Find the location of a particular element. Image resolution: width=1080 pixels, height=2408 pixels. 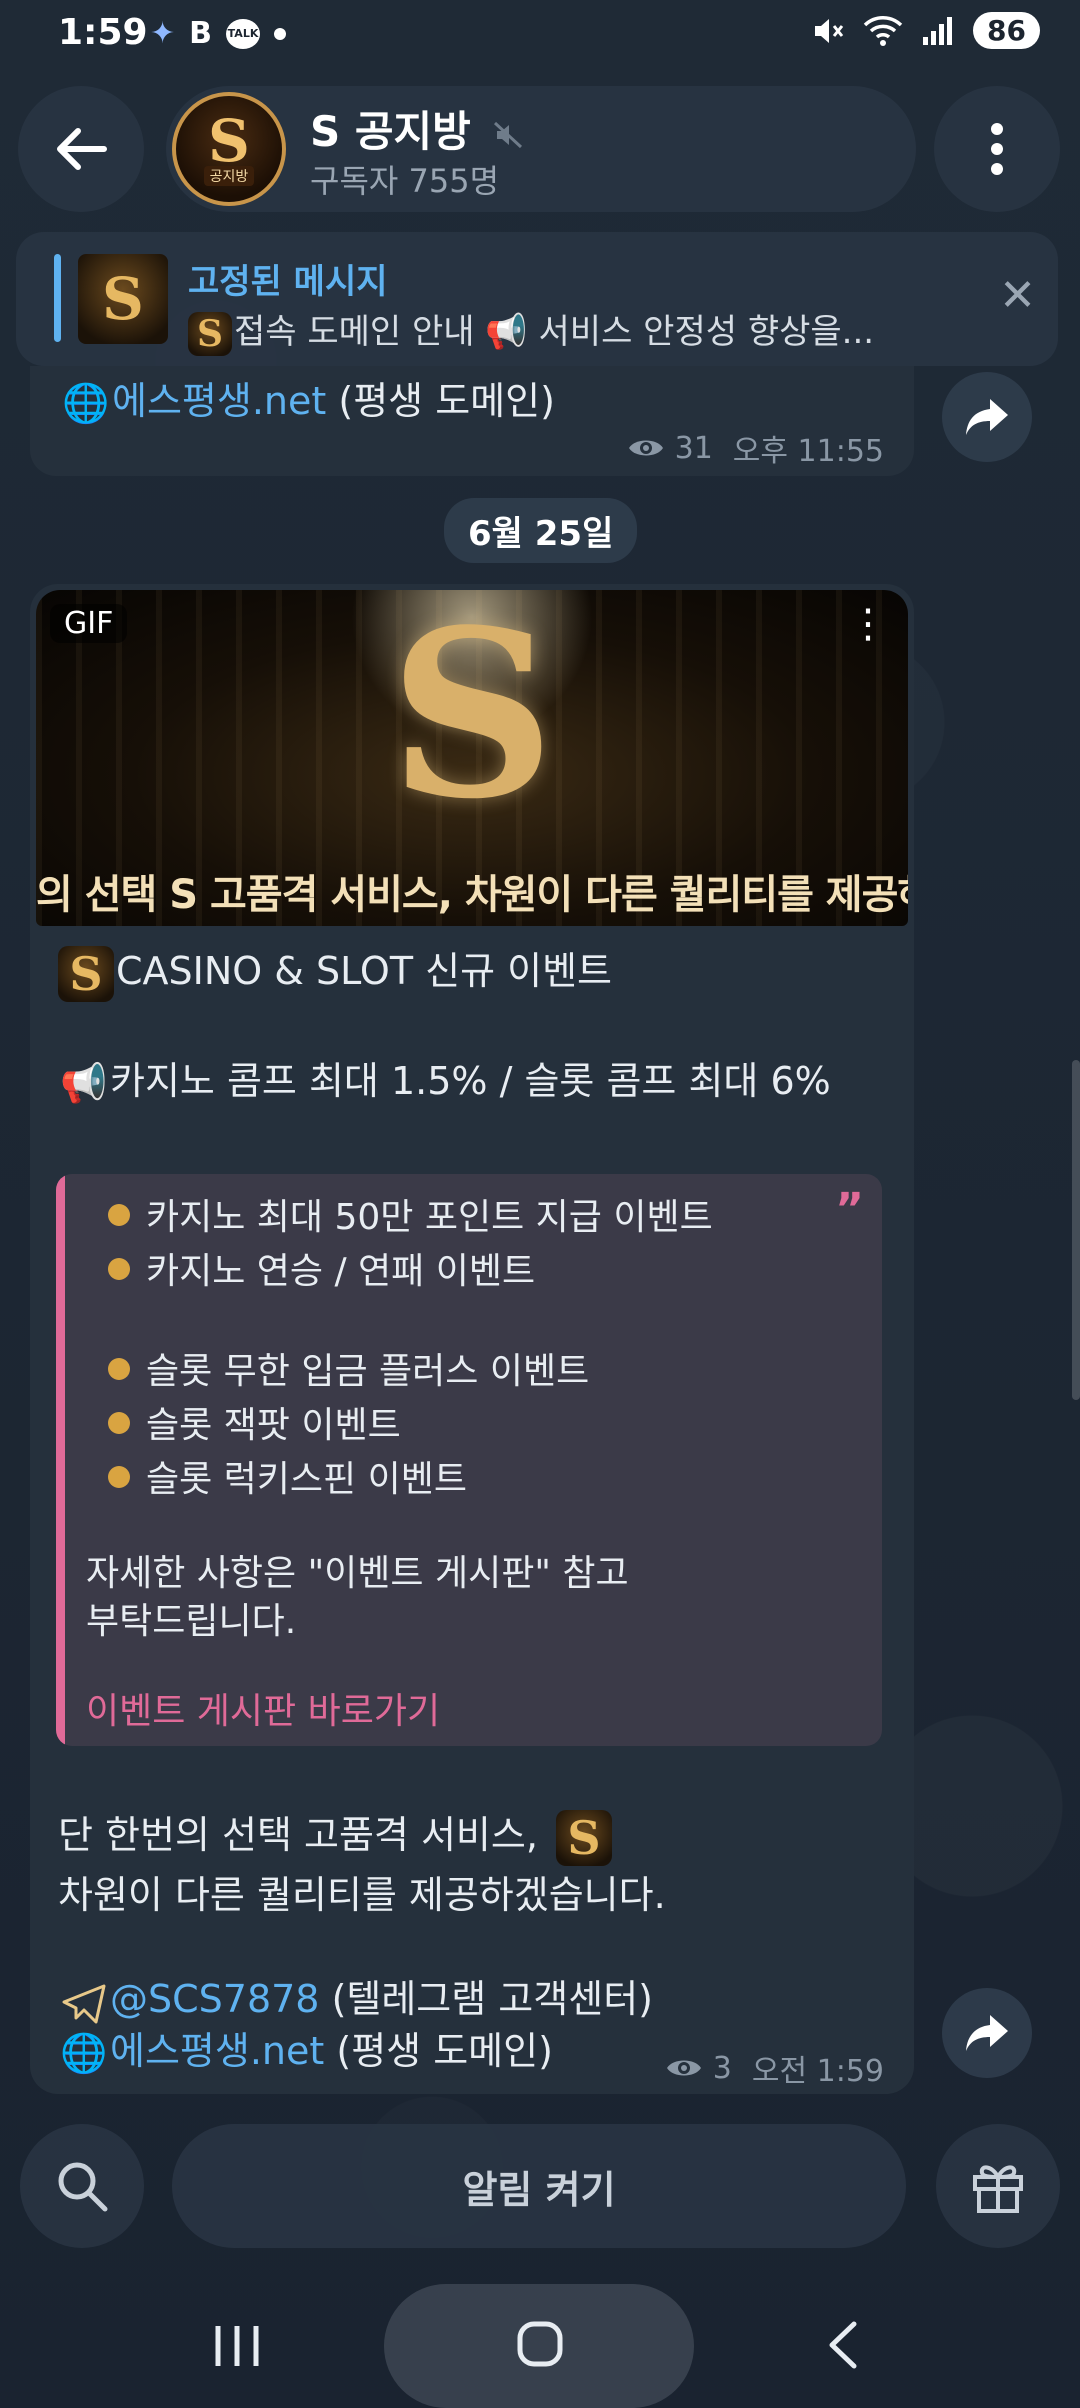

megaphone-icon: 📢 is located at coordinates (84, 1083).